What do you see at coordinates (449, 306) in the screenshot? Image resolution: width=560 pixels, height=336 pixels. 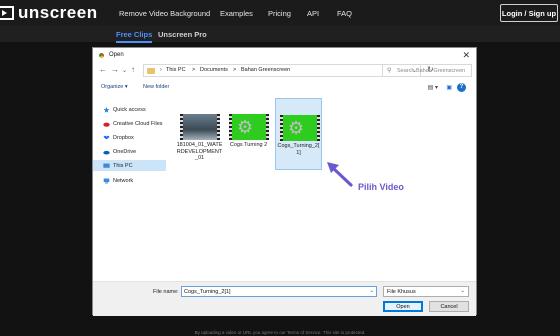 I see `cancel-button: Cancel` at bounding box center [449, 306].